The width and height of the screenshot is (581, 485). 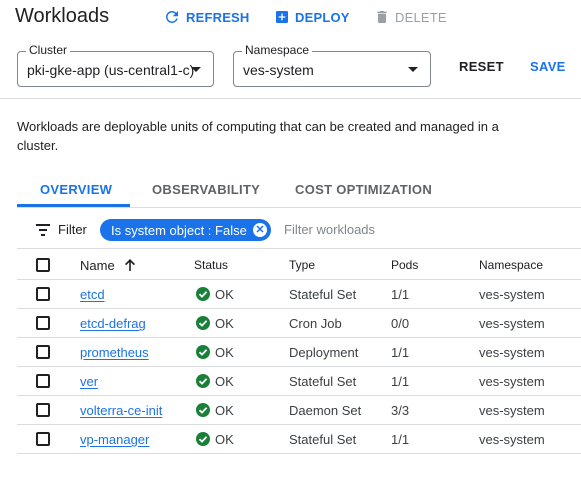 I want to click on workload-name-link: prometheus, so click(x=114, y=352).